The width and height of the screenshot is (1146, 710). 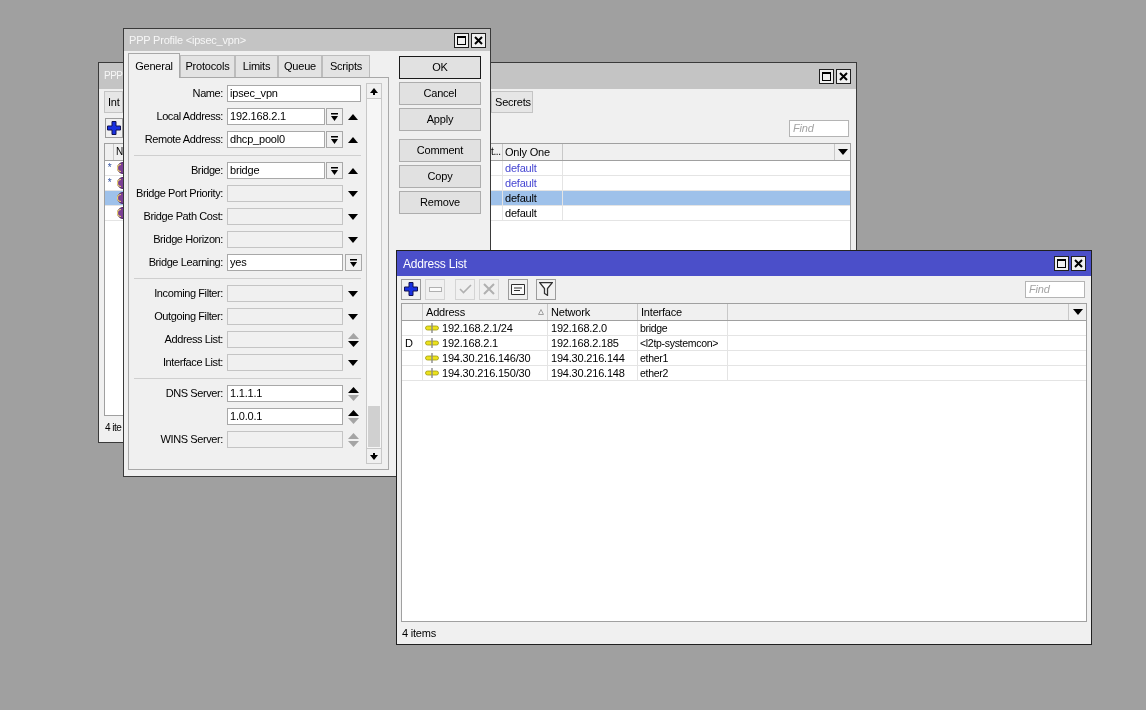 What do you see at coordinates (486, 358) in the screenshot?
I see `table-cell: 194.30.216.146/30` at bounding box center [486, 358].